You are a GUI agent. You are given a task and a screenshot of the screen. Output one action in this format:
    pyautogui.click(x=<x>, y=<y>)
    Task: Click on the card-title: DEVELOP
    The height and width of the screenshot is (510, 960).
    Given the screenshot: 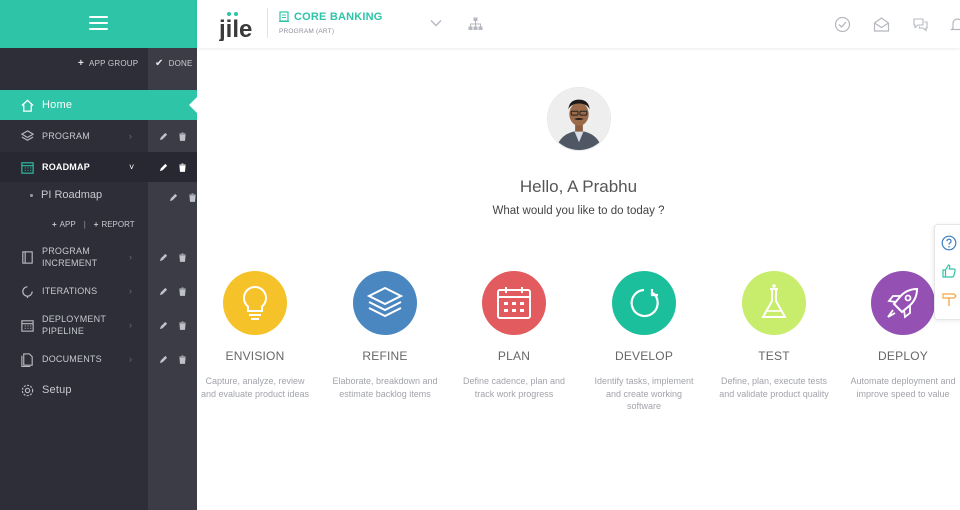 What is the action you would take?
    pyautogui.click(x=644, y=356)
    